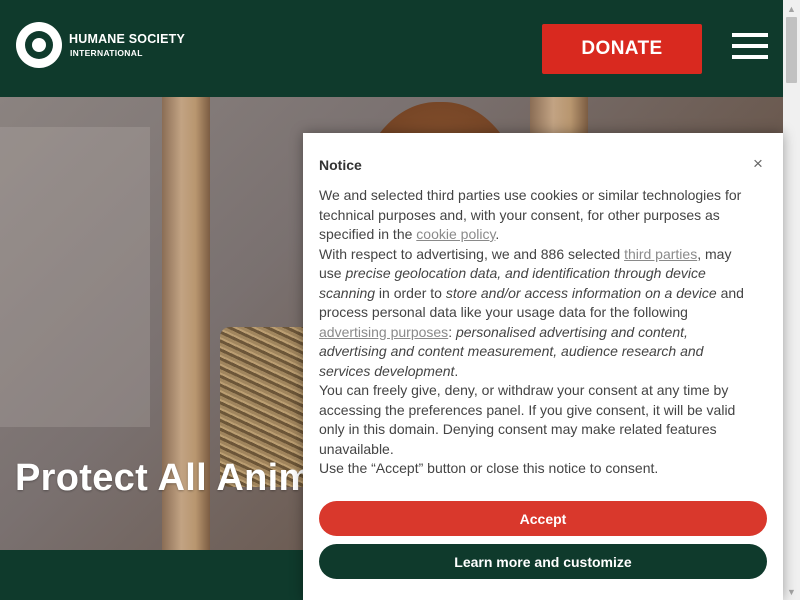 The height and width of the screenshot is (600, 800). I want to click on logo-text: HUMANE SOCIETY INTERNATIONAL, so click(127, 45).